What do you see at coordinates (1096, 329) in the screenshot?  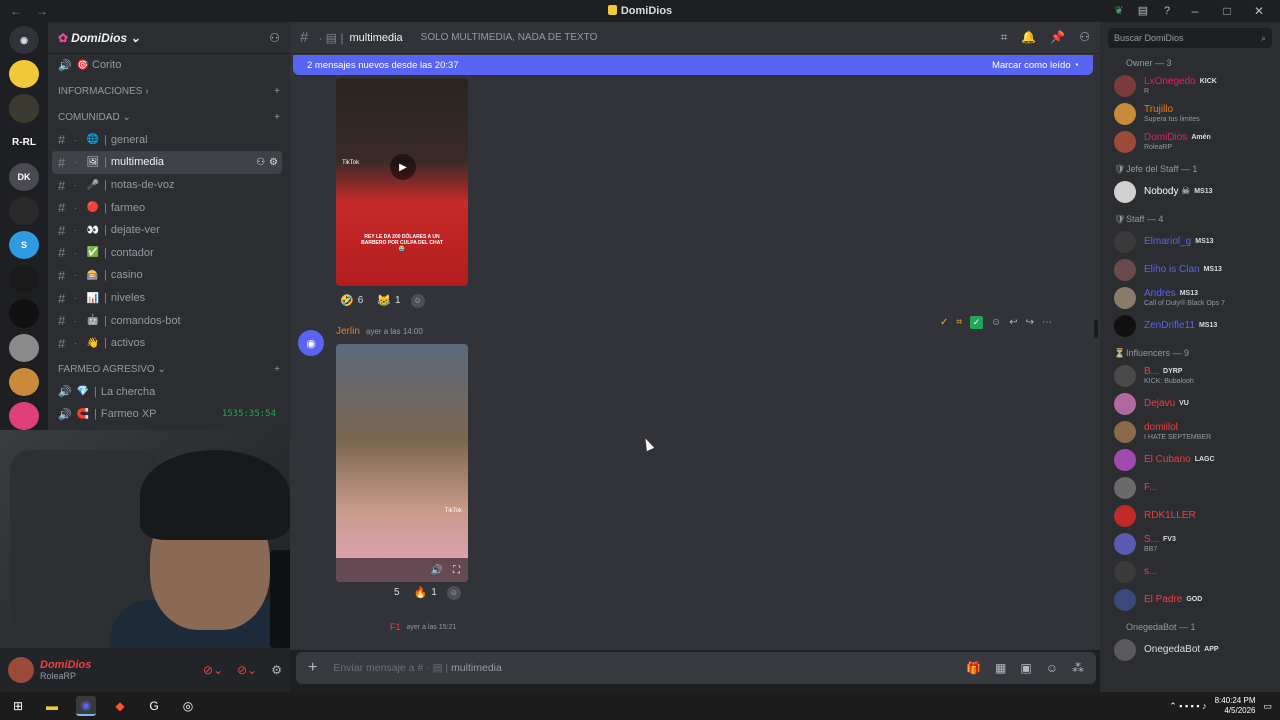 I see `scrollbar` at bounding box center [1096, 329].